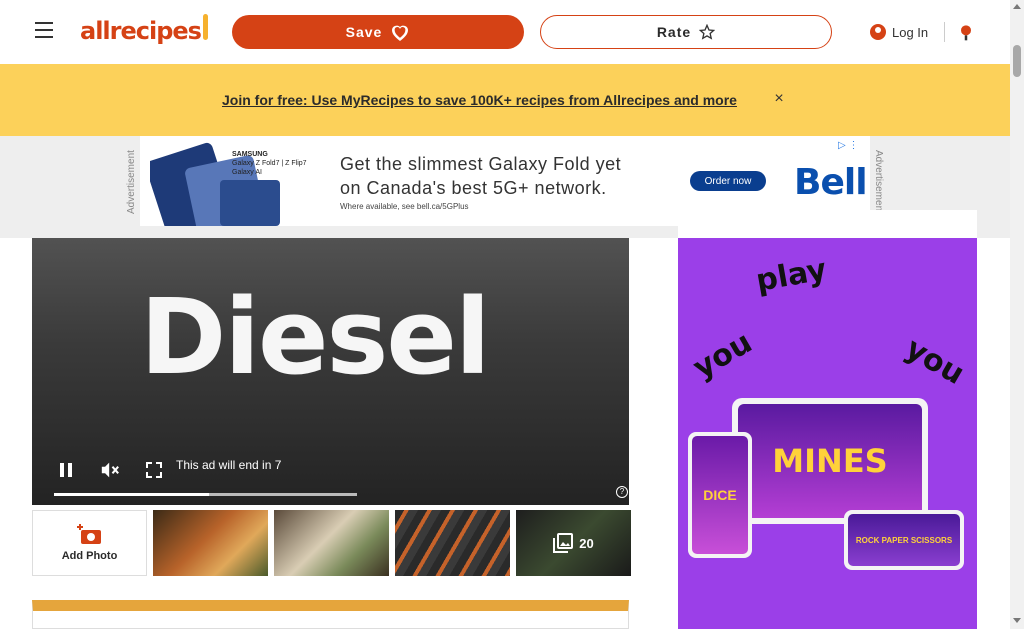  Describe the element at coordinates (1017, 620) in the screenshot. I see `scroll-down-icon` at that location.